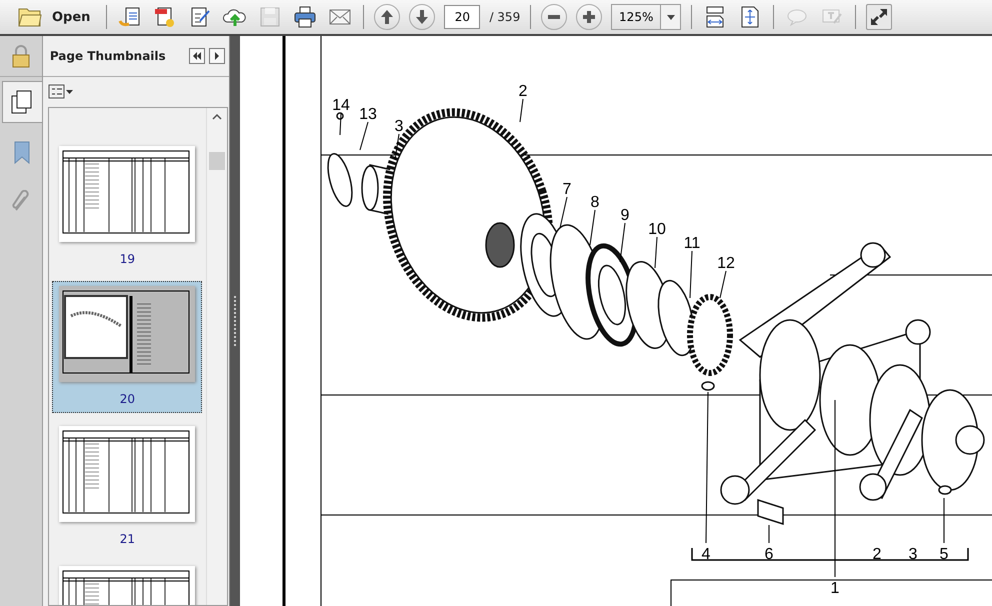 The height and width of the screenshot is (606, 992). What do you see at coordinates (341, 105) in the screenshot?
I see `callout-number: 14` at bounding box center [341, 105].